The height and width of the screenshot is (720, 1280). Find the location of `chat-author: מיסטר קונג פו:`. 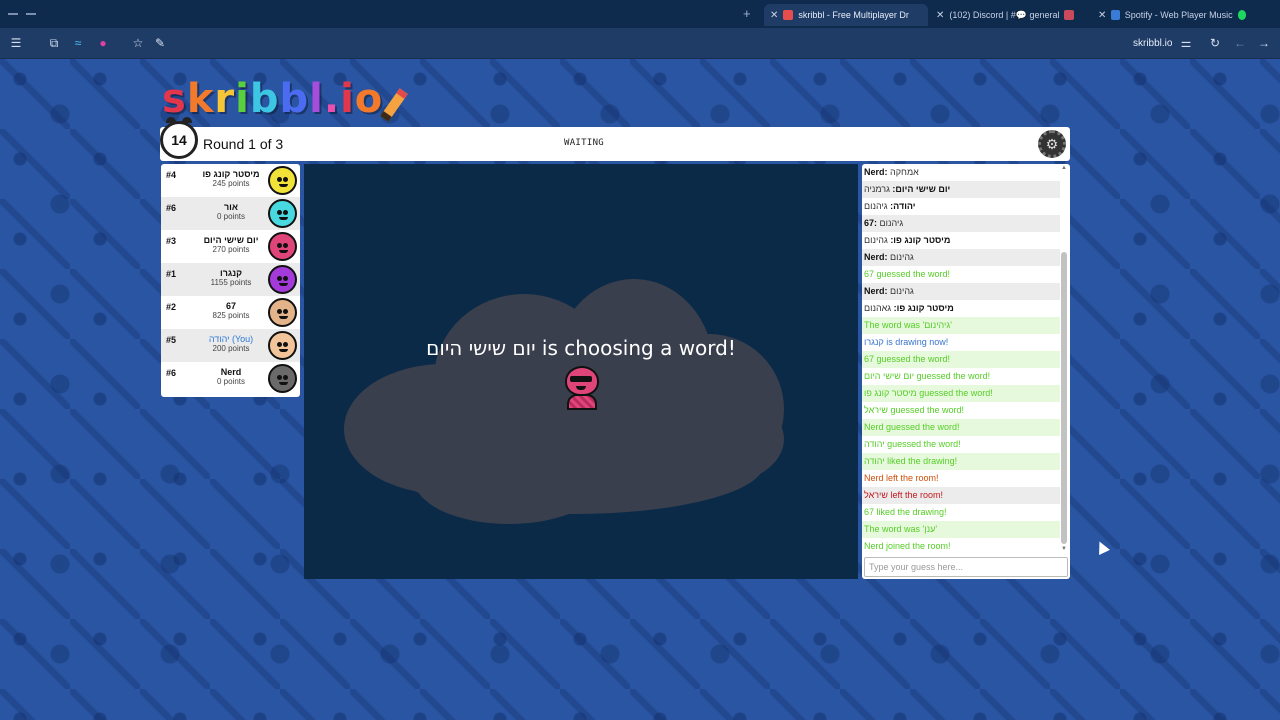

chat-author: מיסטר קונג פו: is located at coordinates (923, 308).